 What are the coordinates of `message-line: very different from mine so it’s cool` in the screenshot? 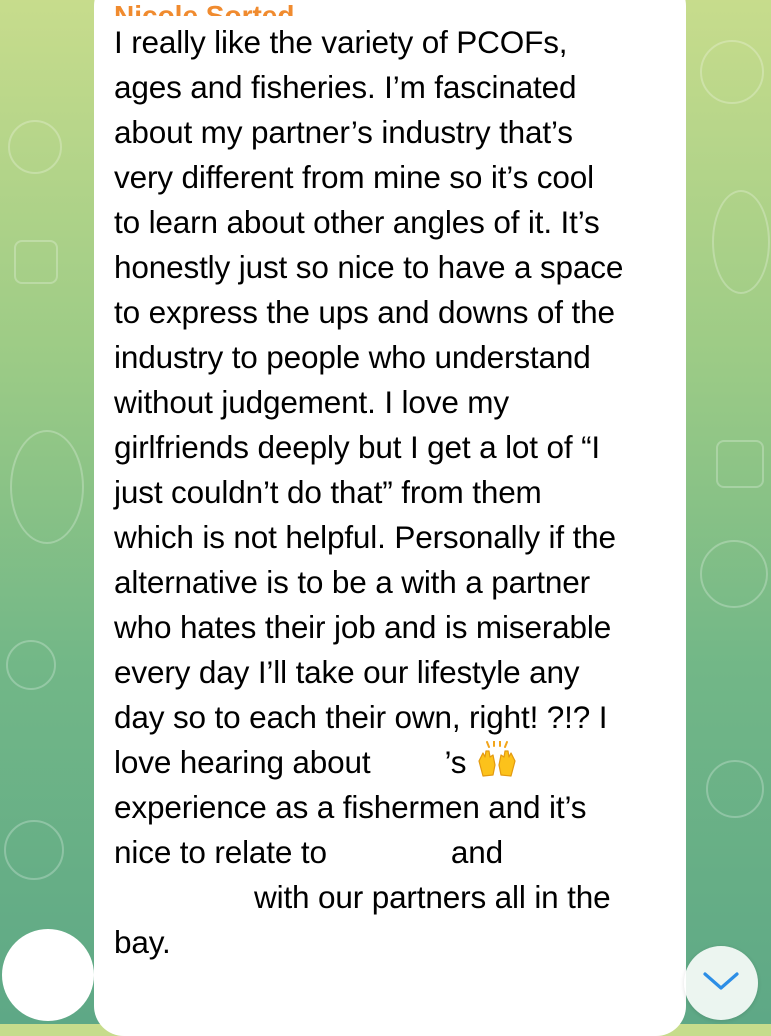 It's located at (354, 177).